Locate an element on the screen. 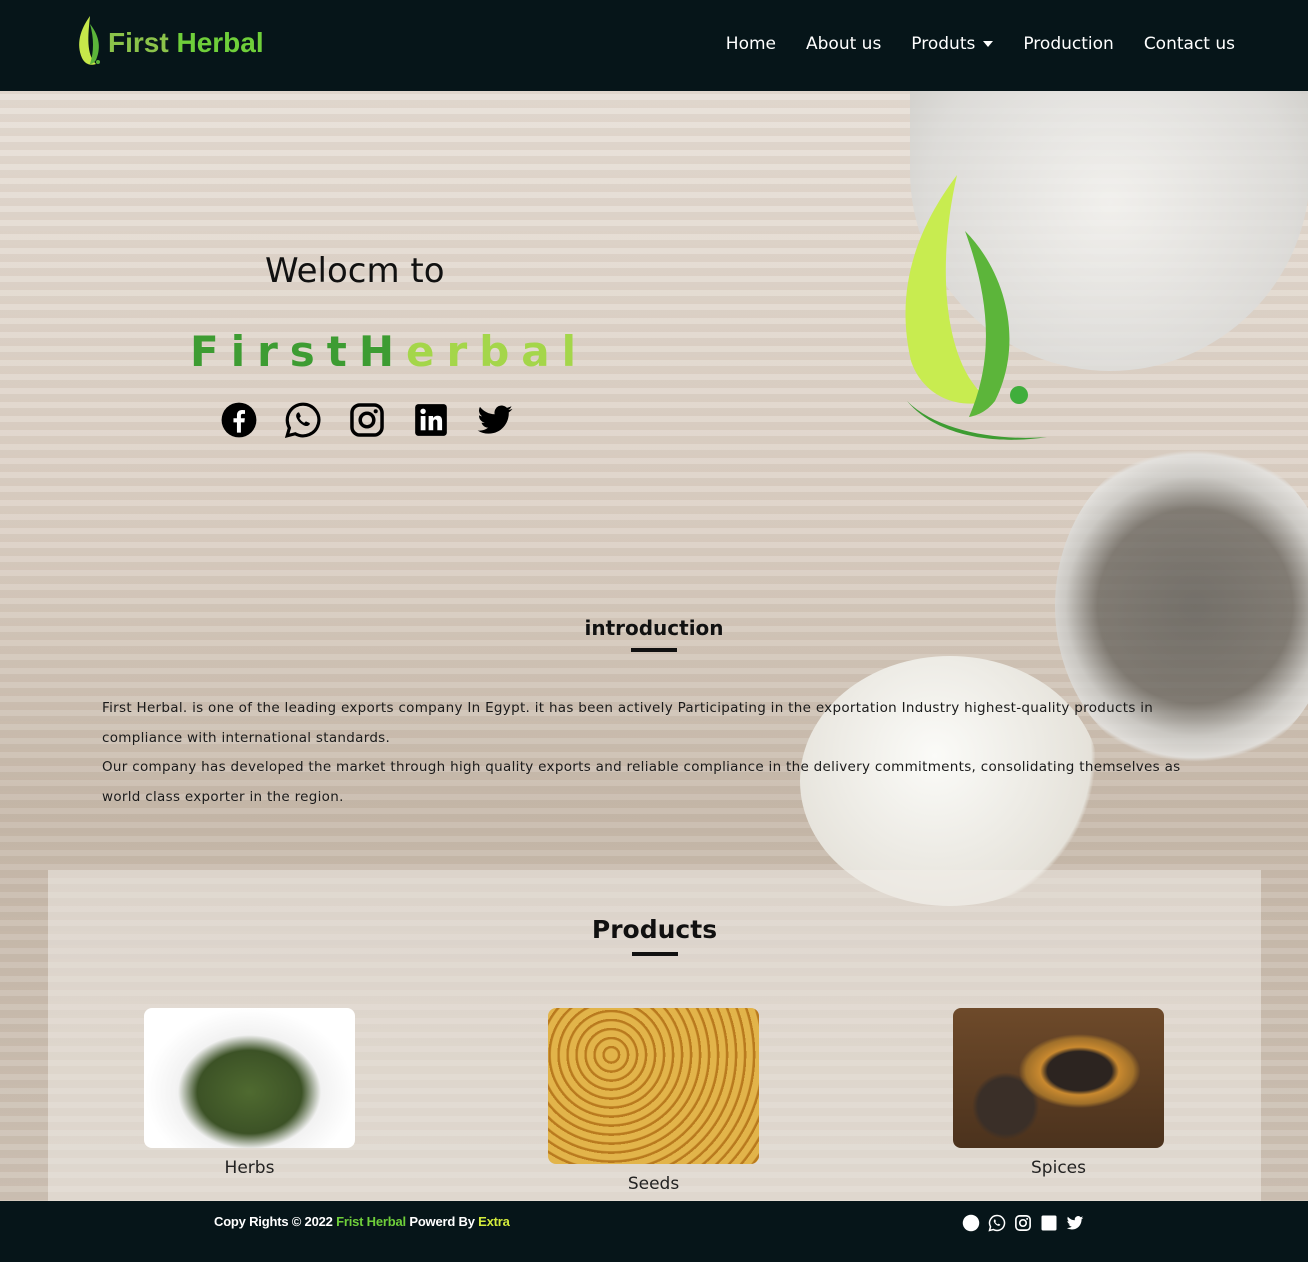  powered-by-link: Extra is located at coordinates (494, 1221).